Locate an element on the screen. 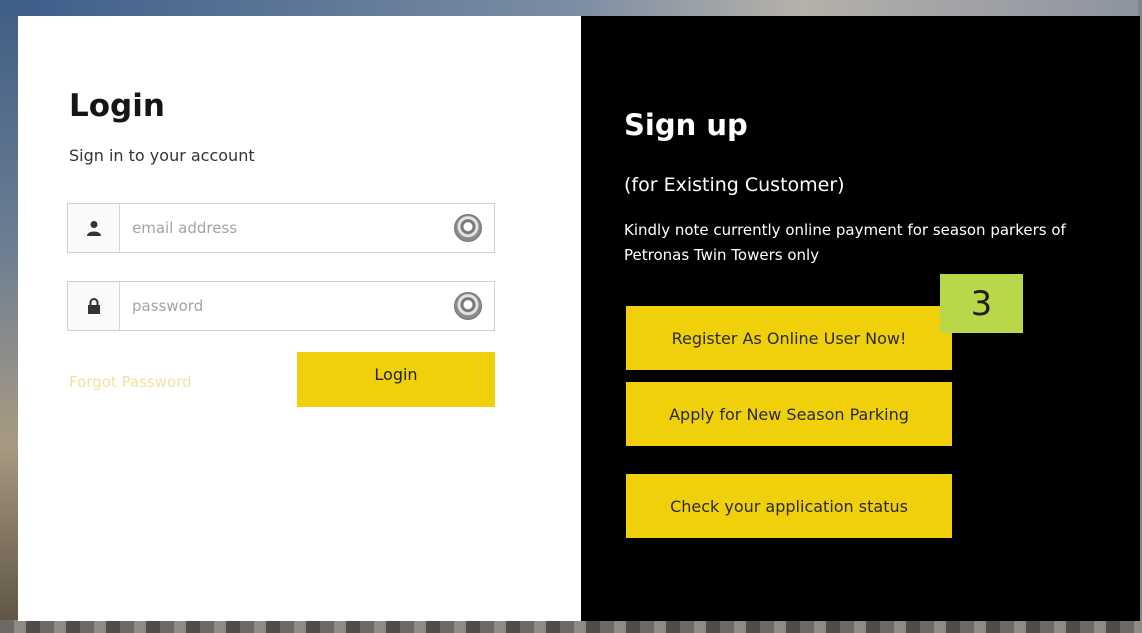  email-input is located at coordinates (287, 228).